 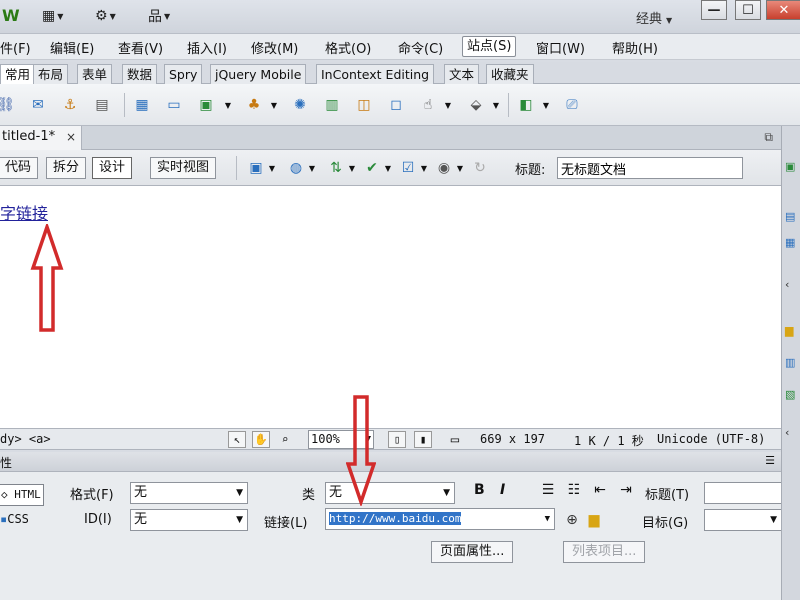 I want to click on table-icon: ▦, so click(x=142, y=105).